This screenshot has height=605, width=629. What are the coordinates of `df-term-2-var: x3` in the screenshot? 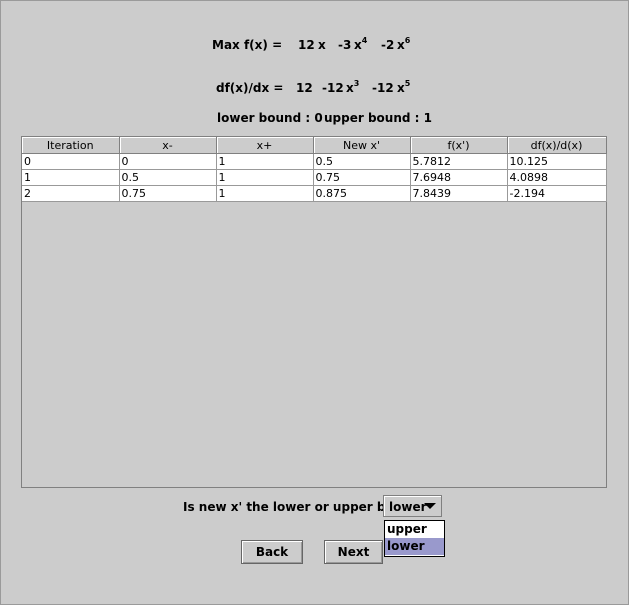 It's located at (353, 87).